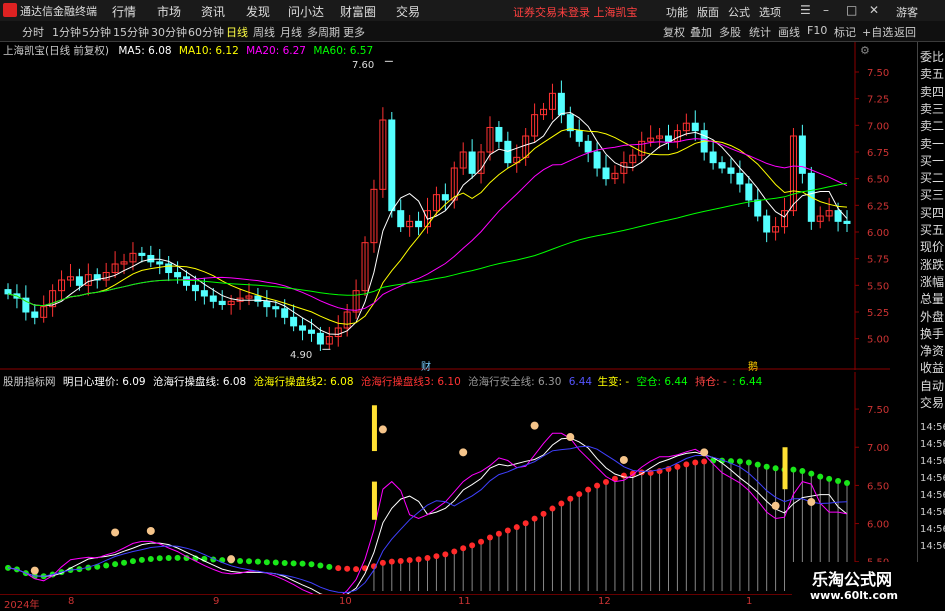  Describe the element at coordinates (662, 382) in the screenshot. I see `kongcang-label: 空仓: 6.44` at that location.